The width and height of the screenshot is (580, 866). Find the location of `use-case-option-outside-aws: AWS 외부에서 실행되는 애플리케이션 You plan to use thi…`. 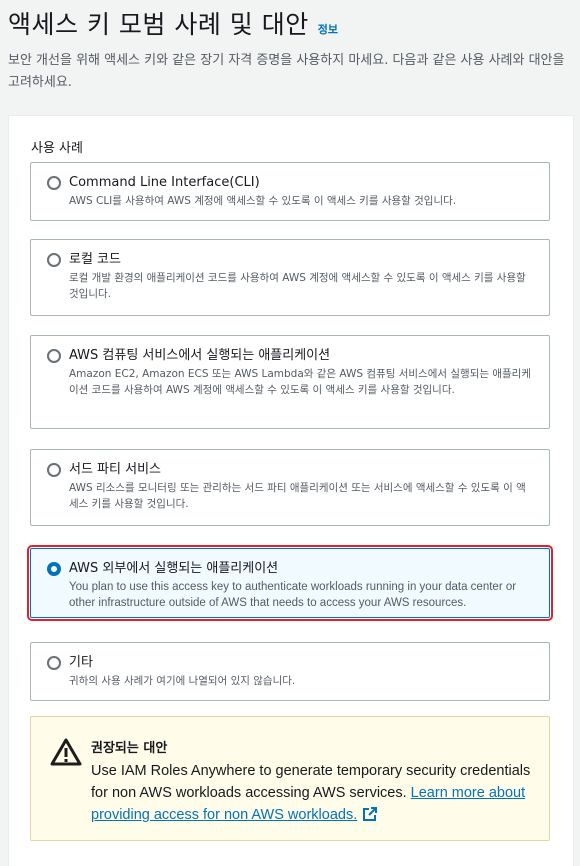

use-case-option-outside-aws: AWS 외부에서 실행되는 애플리케이션 You plan to use thi… is located at coordinates (290, 583).